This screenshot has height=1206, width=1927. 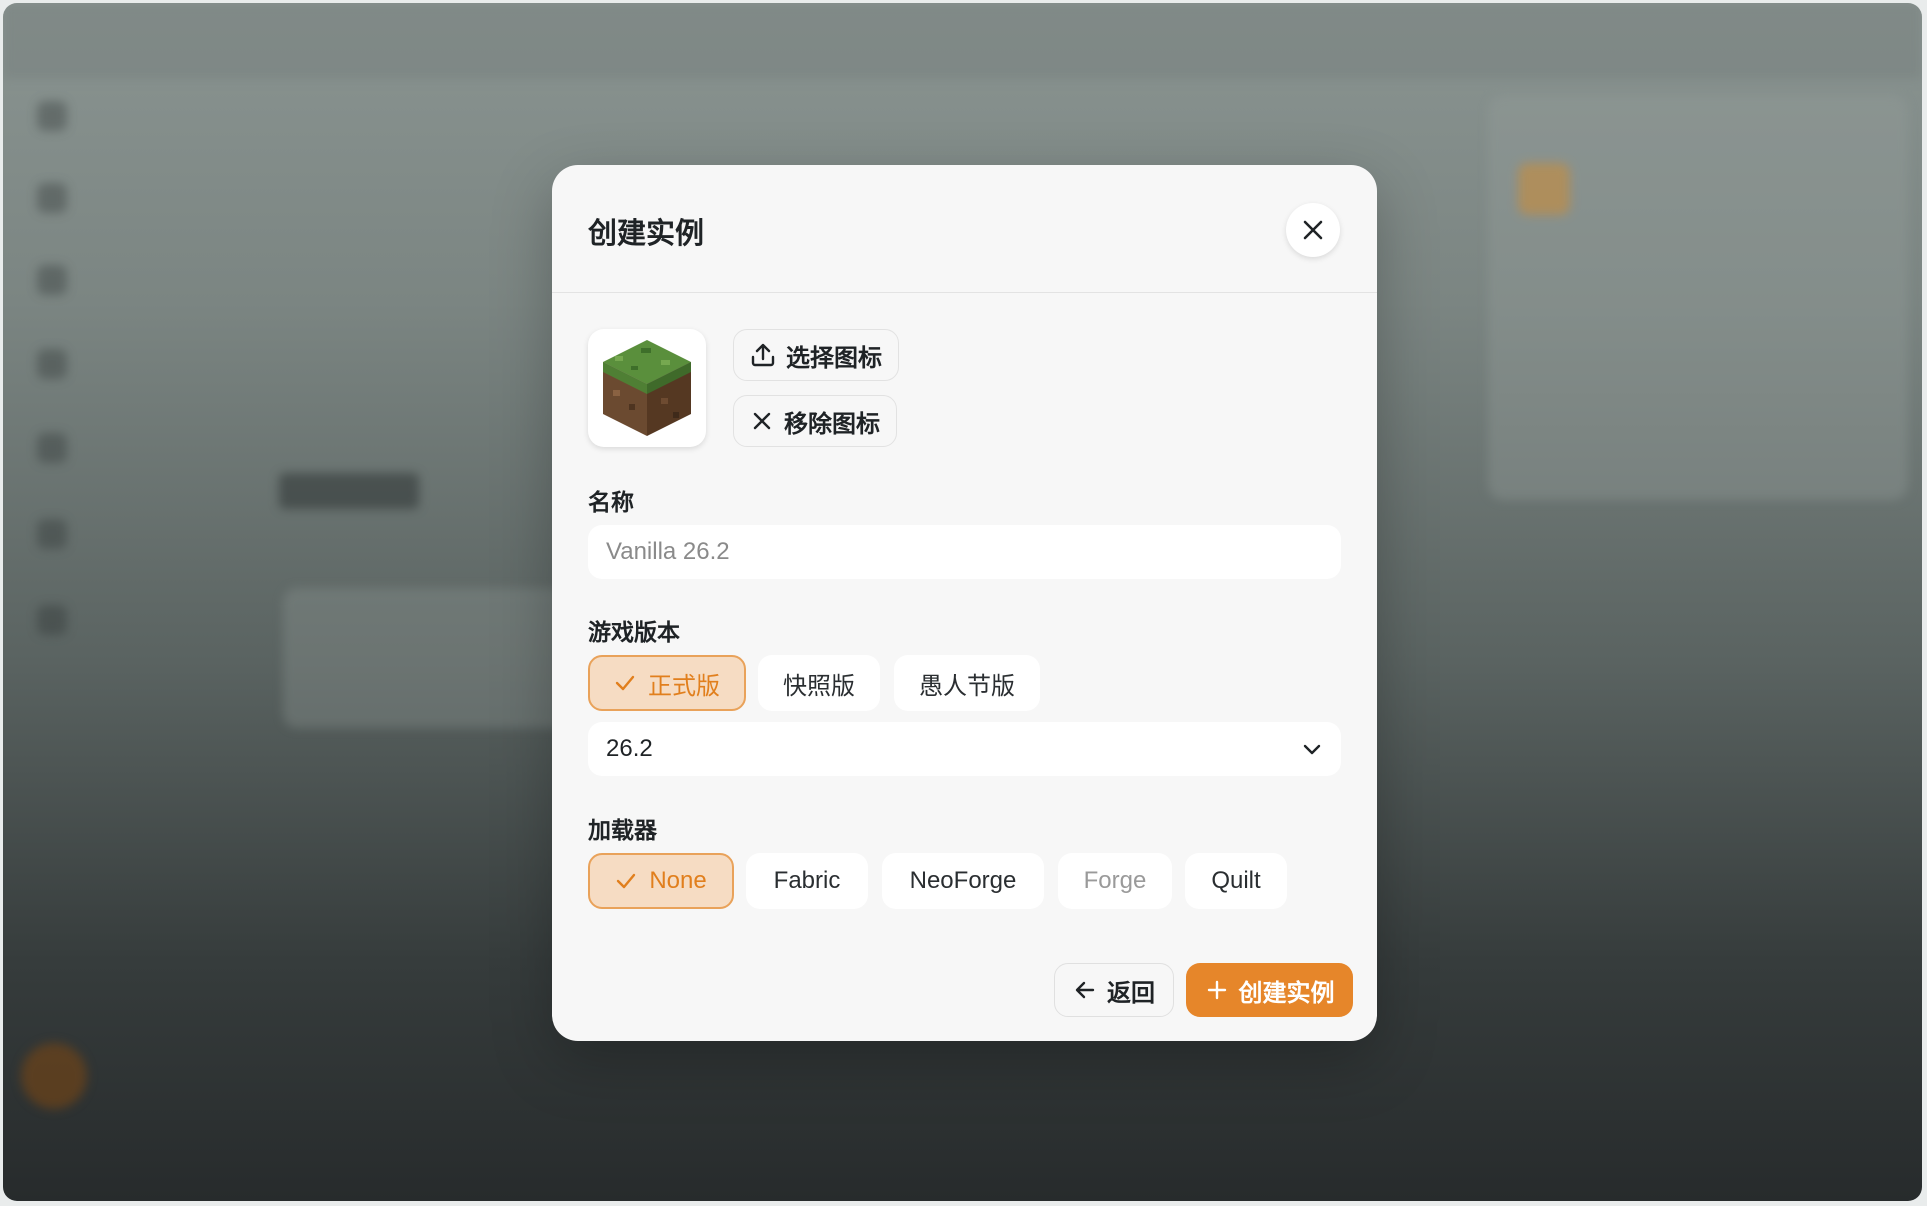 What do you see at coordinates (54, 1076) in the screenshot?
I see `background-avatar` at bounding box center [54, 1076].